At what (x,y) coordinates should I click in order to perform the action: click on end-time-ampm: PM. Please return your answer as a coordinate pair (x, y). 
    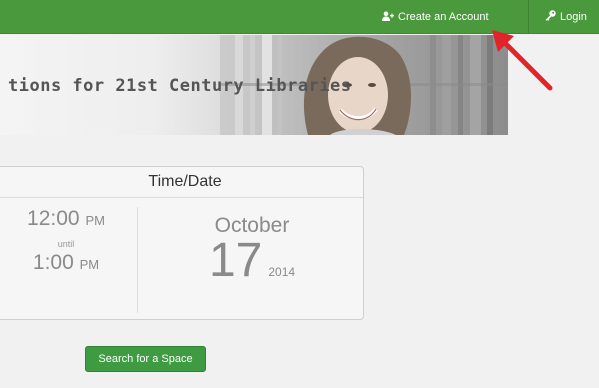
    Looking at the image, I should click on (89, 264).